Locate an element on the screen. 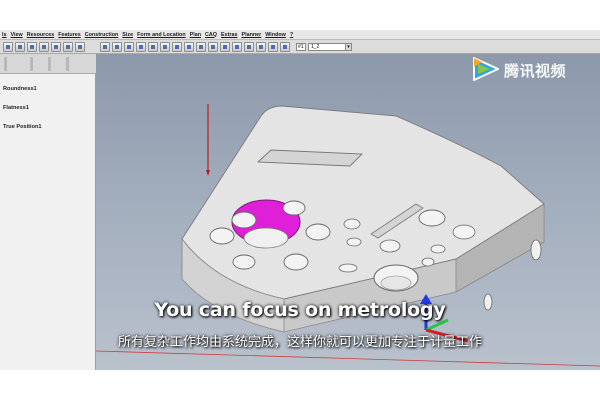 This screenshot has width=600, height=400. menu-item: Construction is located at coordinates (102, 35).